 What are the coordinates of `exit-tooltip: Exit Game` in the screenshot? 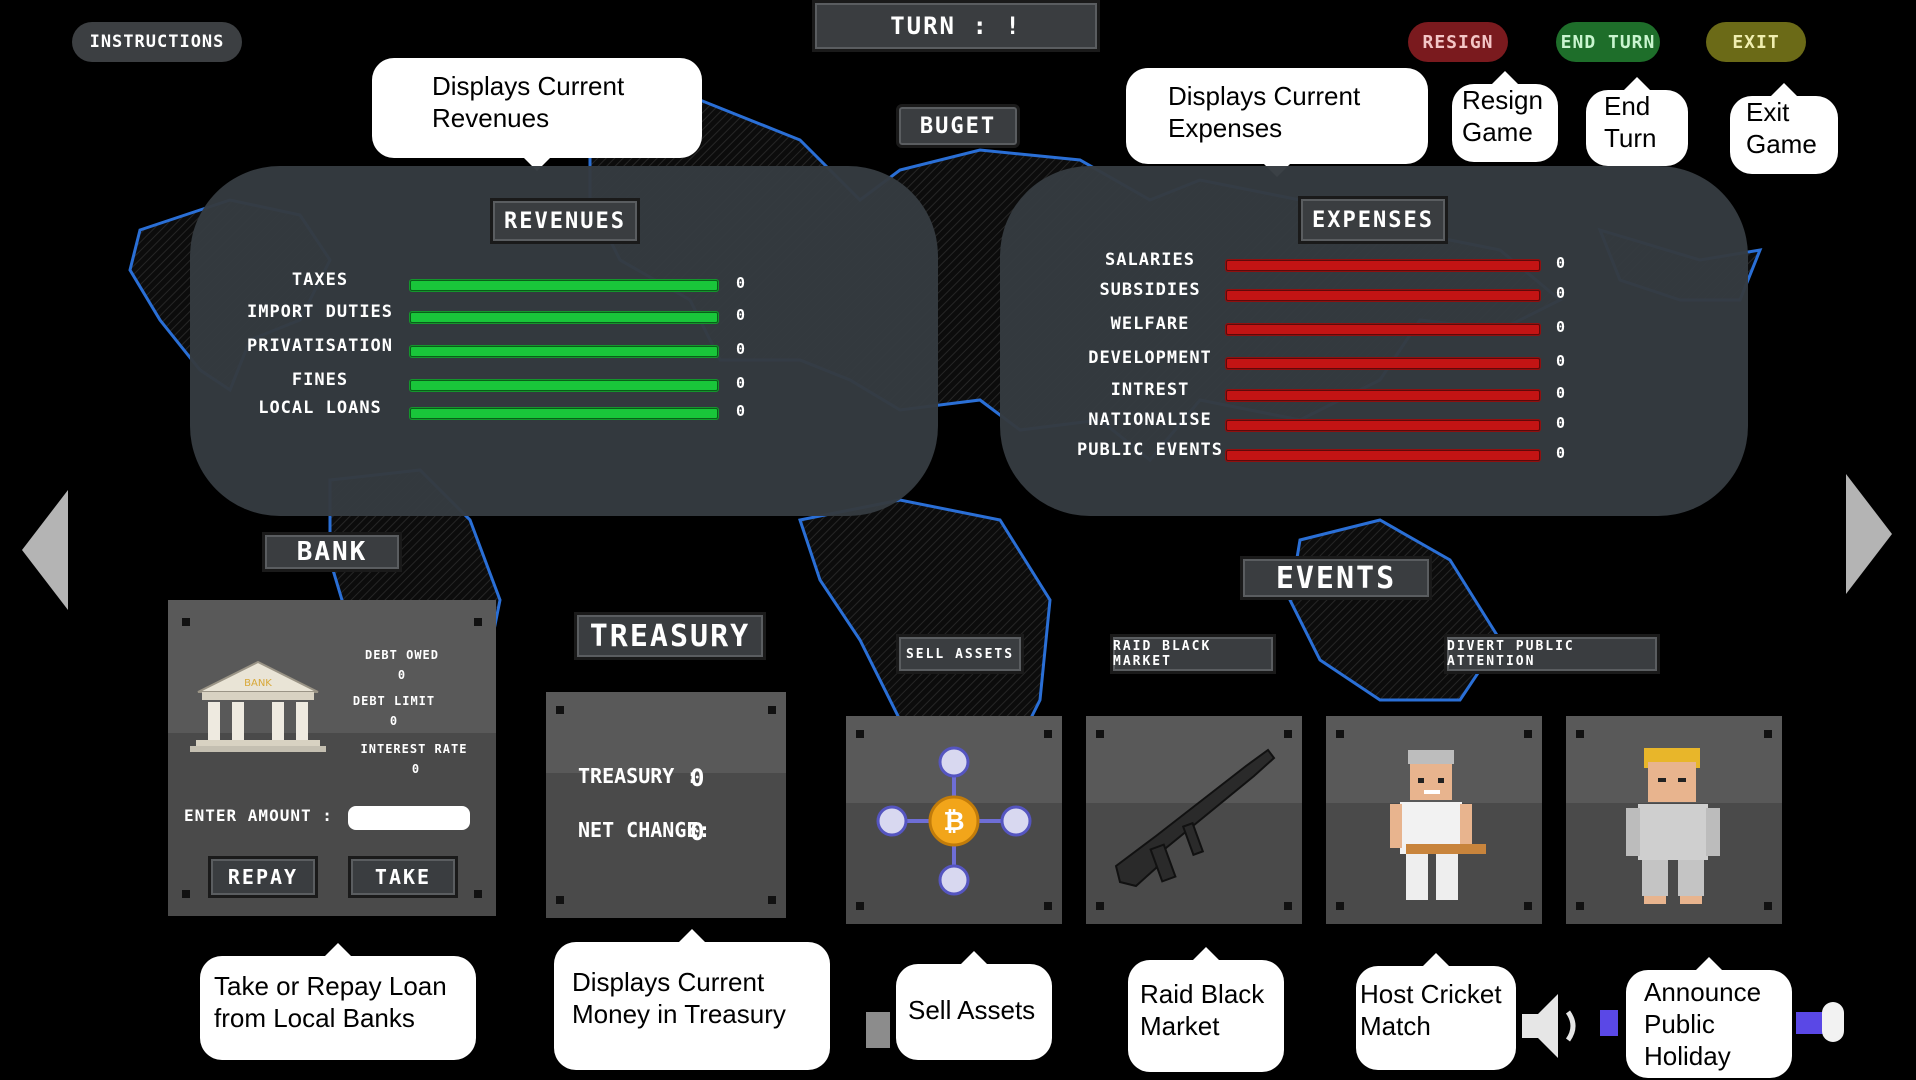 It's located at (1784, 128).